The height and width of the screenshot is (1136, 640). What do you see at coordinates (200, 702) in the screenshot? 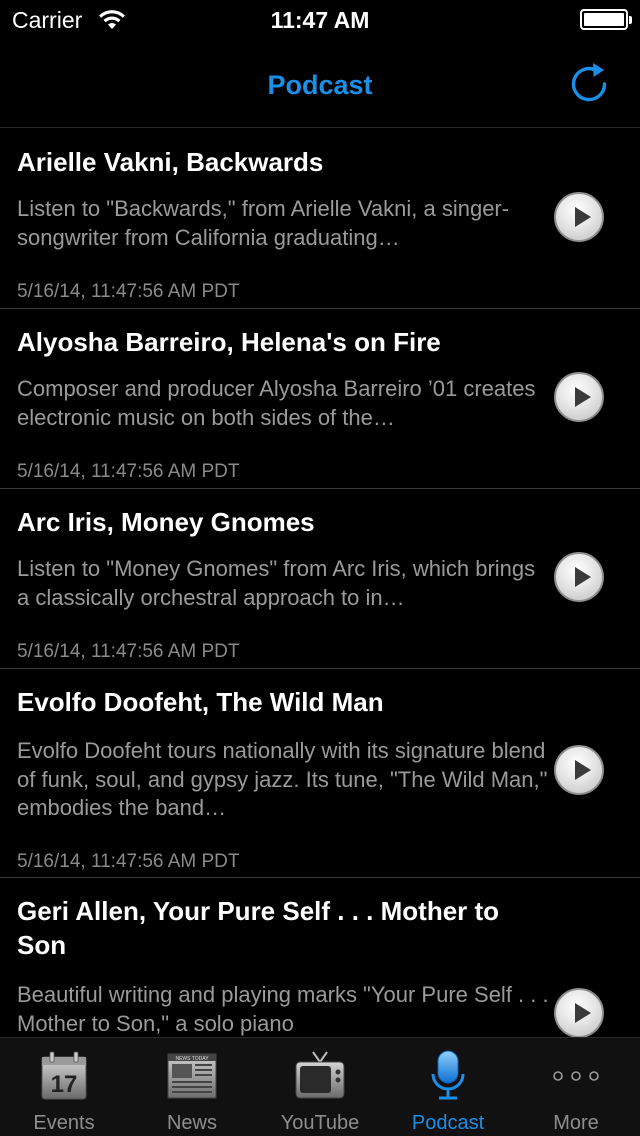
I see `episode-title: Evolfo Doofeht, The Wild Man` at bounding box center [200, 702].